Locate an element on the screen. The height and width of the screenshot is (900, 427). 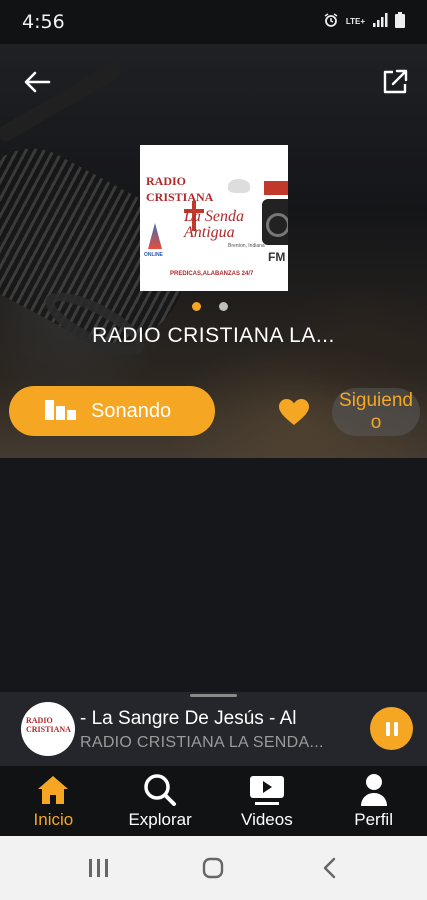
arrow-left-icon is located at coordinates (37, 82).